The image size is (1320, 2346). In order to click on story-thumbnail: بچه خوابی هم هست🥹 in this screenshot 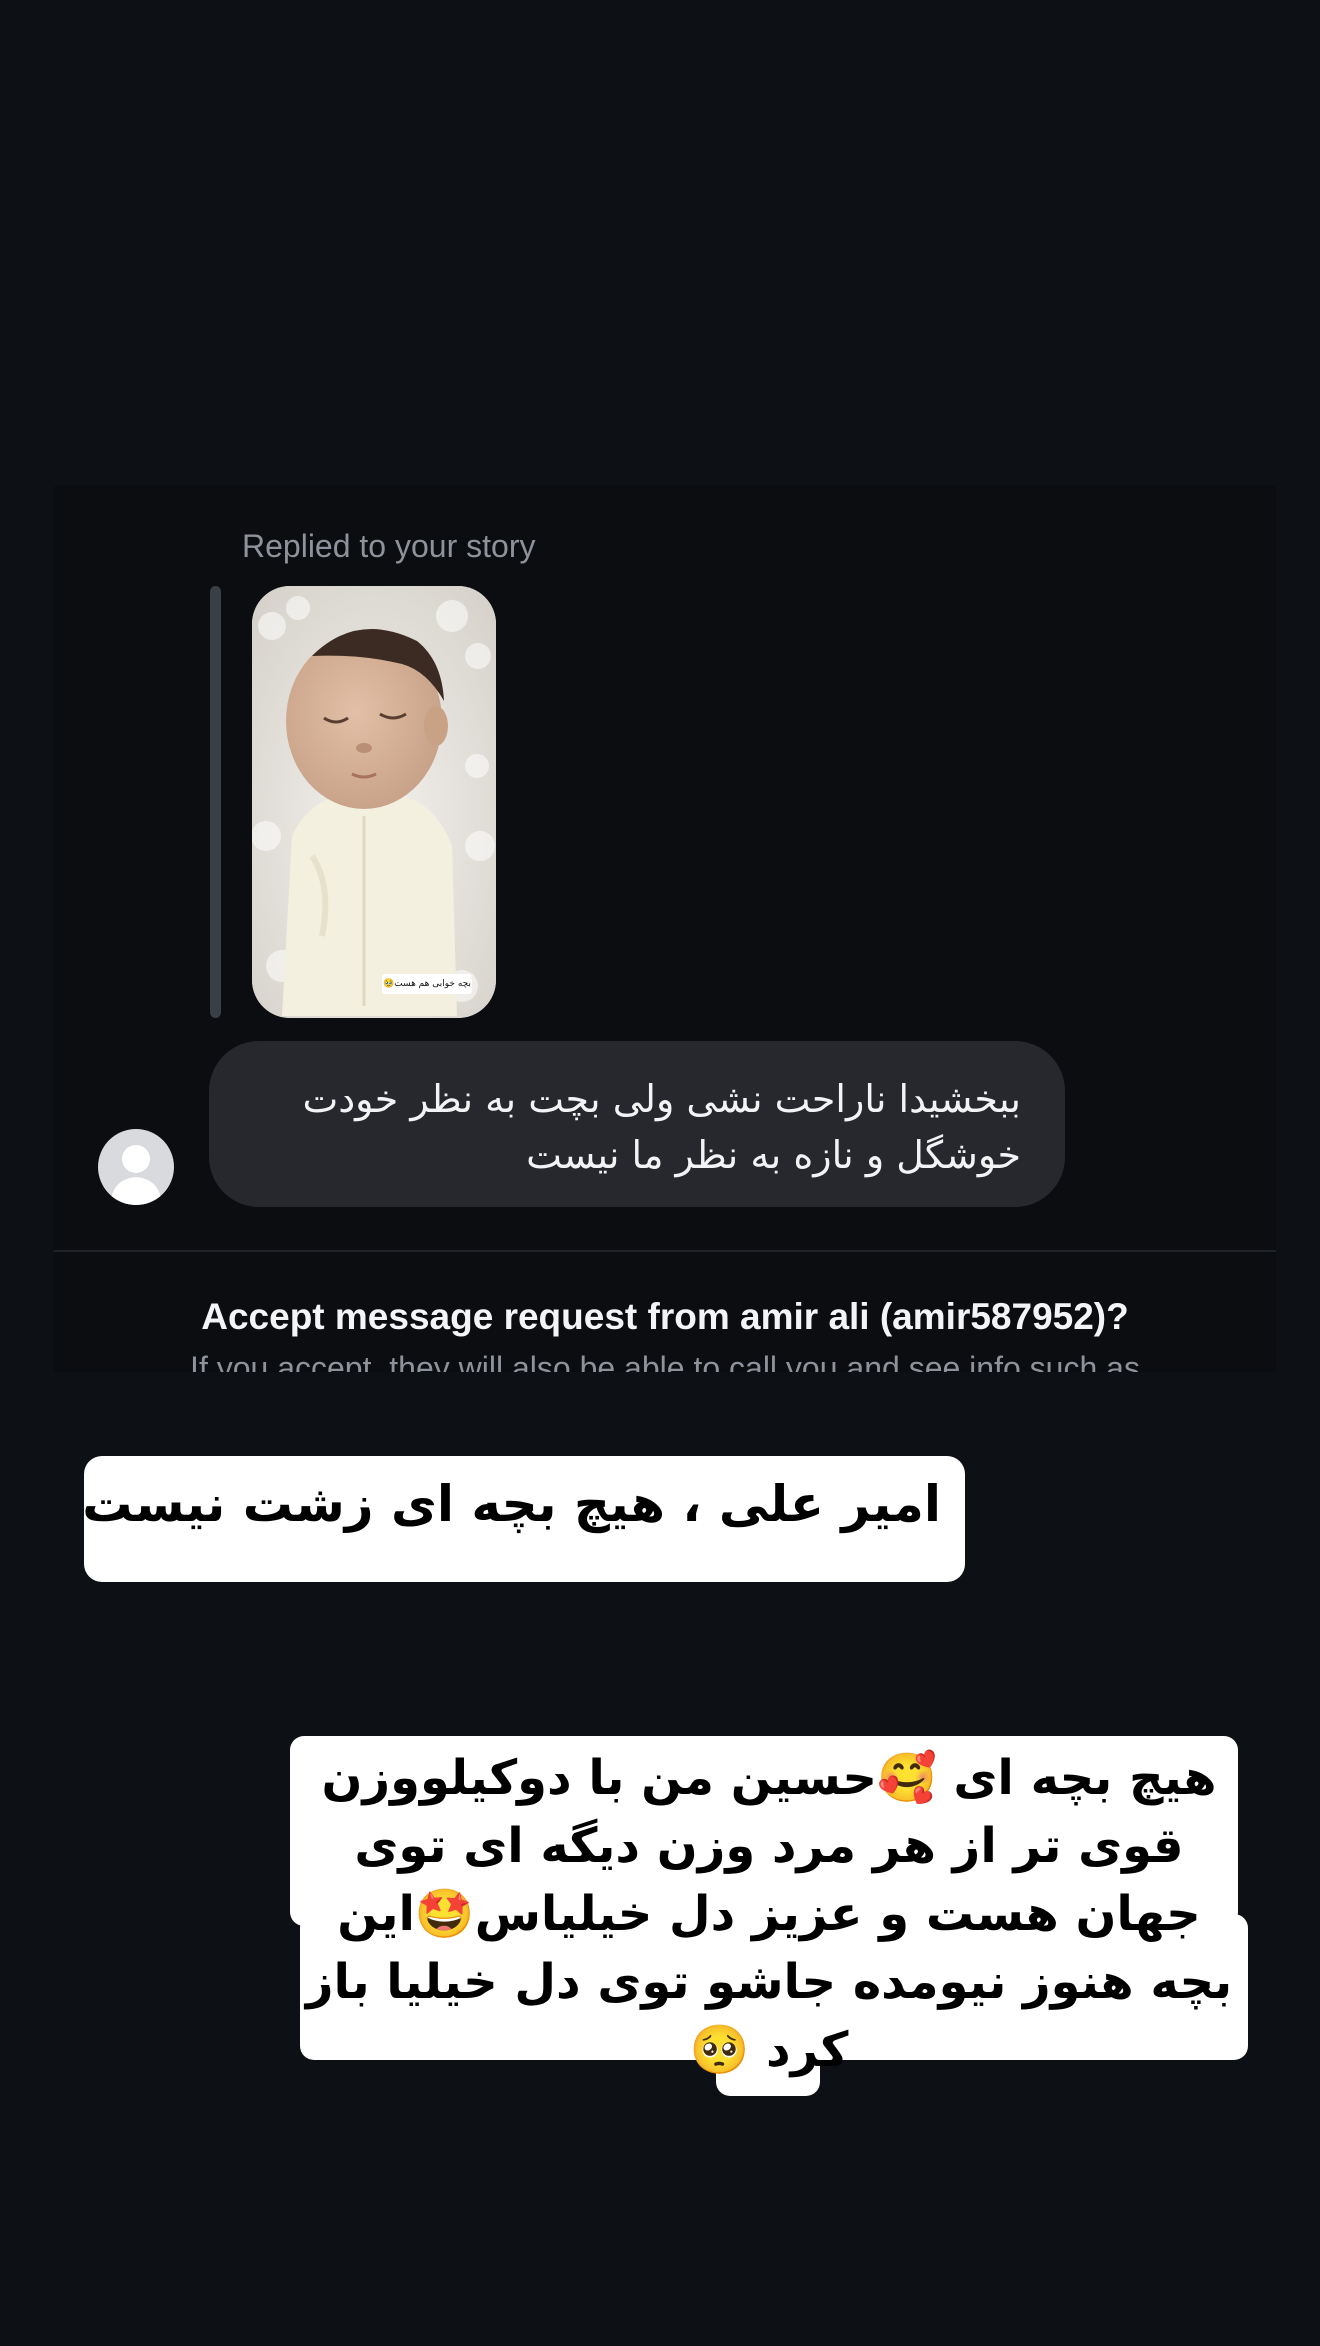, I will do `click(374, 802)`.